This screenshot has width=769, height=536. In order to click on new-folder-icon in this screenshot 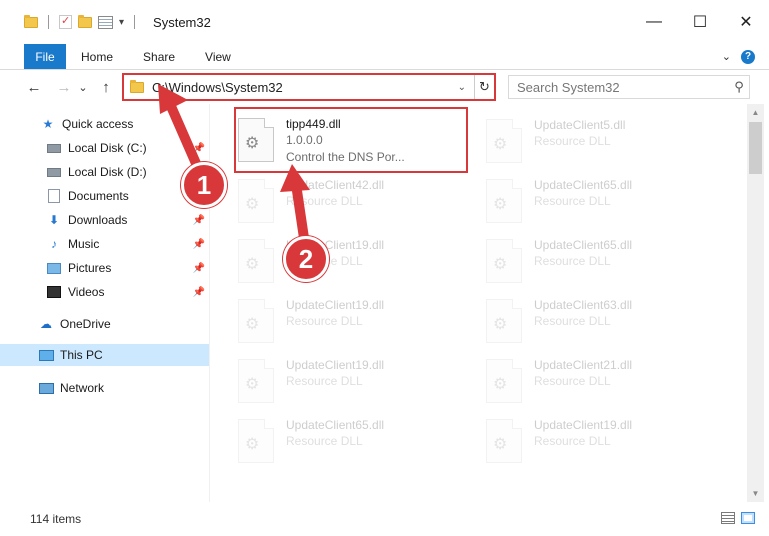, I will do `click(85, 21)`.